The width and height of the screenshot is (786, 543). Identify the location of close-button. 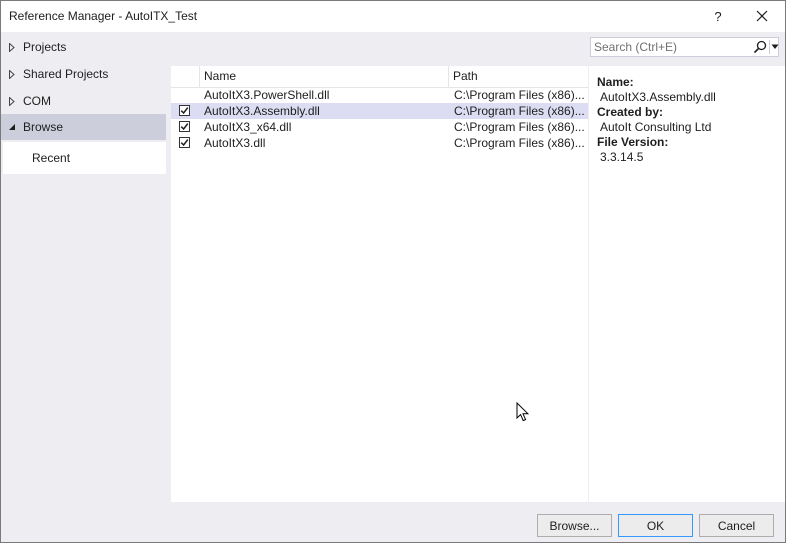
(762, 16).